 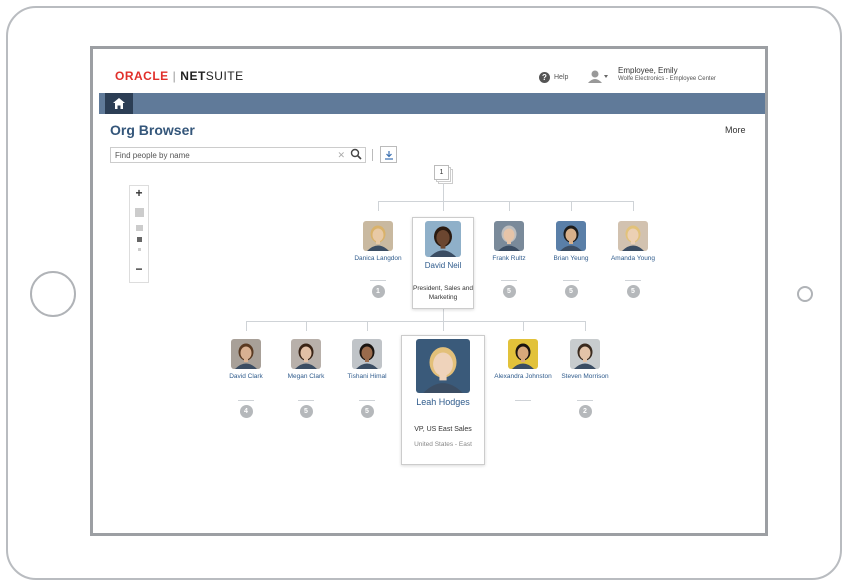 I want to click on home-icon, so click(x=119, y=103).